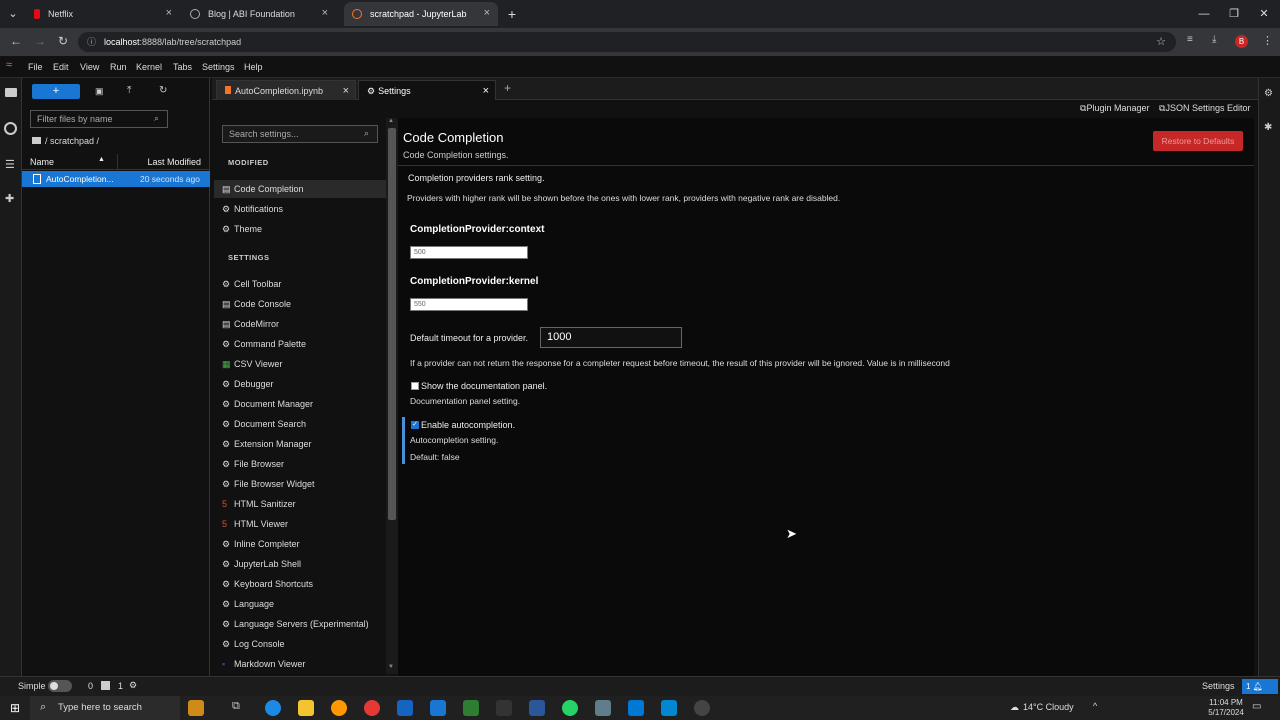 This screenshot has width=1280, height=720. Describe the element at coordinates (99, 119) in the screenshot. I see `filter-files-input: Filter files by name` at that location.